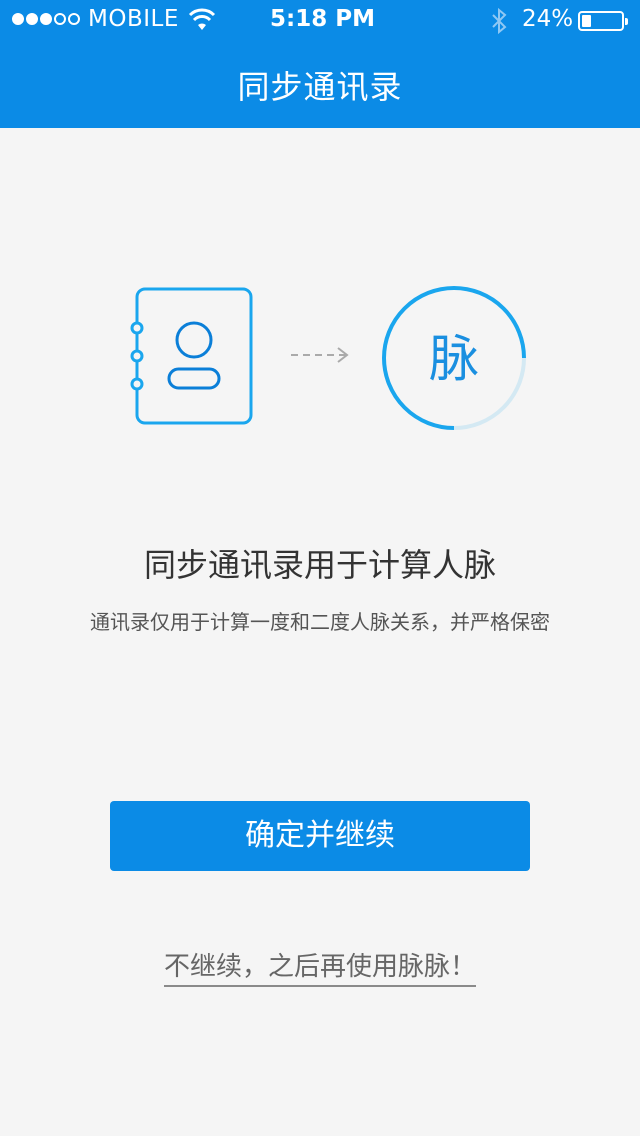 The width and height of the screenshot is (640, 1136). What do you see at coordinates (320, 966) in the screenshot?
I see `skip-link: 不继续，之后再使用脉脉！` at bounding box center [320, 966].